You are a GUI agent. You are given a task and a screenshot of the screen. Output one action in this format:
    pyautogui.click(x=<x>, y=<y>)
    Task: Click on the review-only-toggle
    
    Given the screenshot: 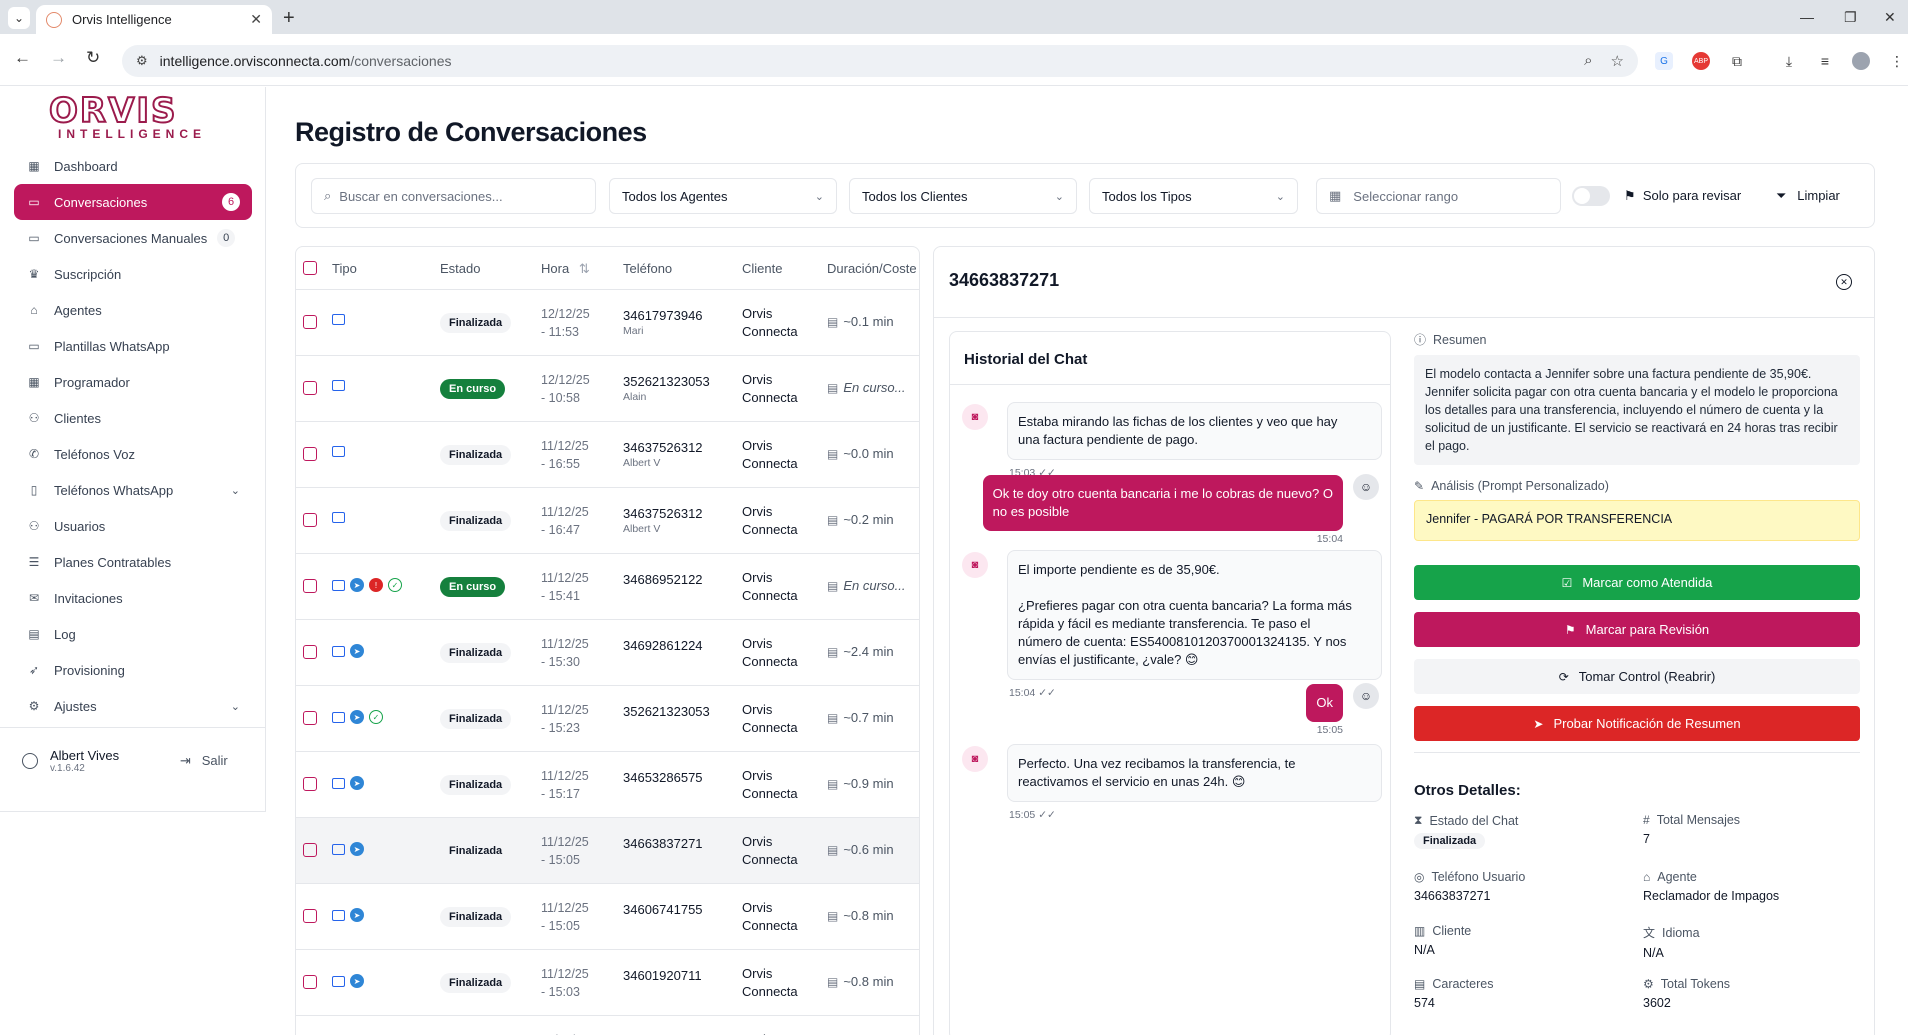 What is the action you would take?
    pyautogui.click(x=1591, y=196)
    